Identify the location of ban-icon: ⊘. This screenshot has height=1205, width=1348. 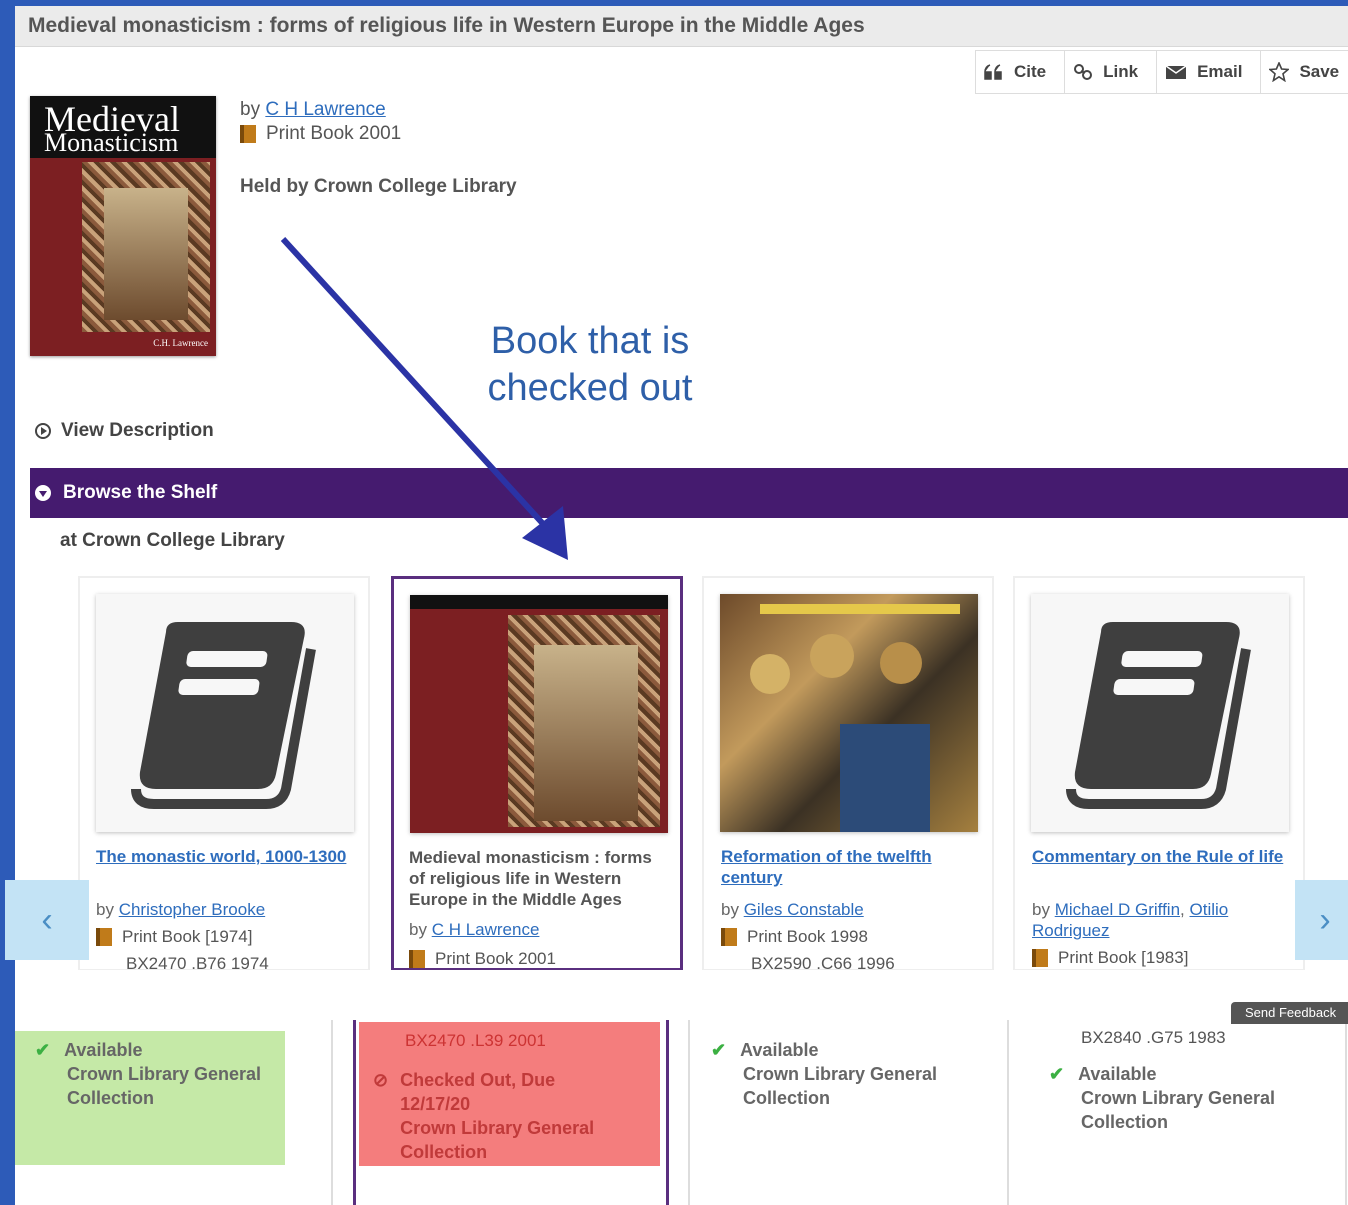
(381, 1080).